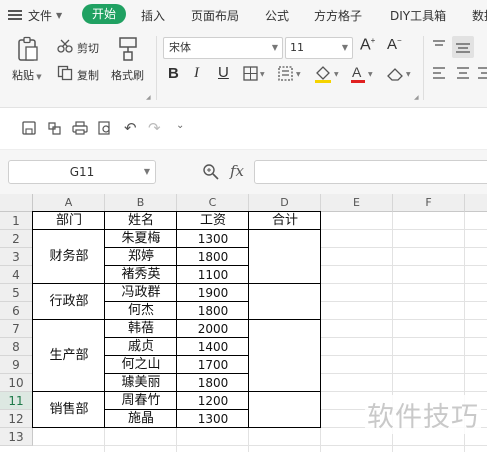 This screenshot has width=487, height=452. Describe the element at coordinates (69, 221) in the screenshot. I see `header-cell: 部门` at that location.